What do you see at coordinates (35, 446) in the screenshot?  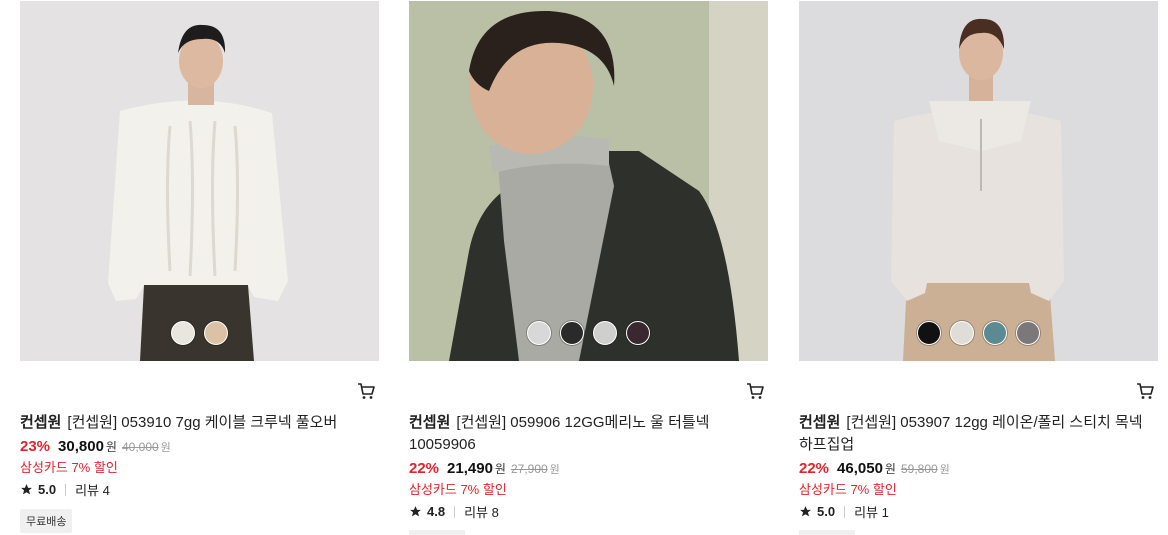 I see `discount-rate: 23%` at bounding box center [35, 446].